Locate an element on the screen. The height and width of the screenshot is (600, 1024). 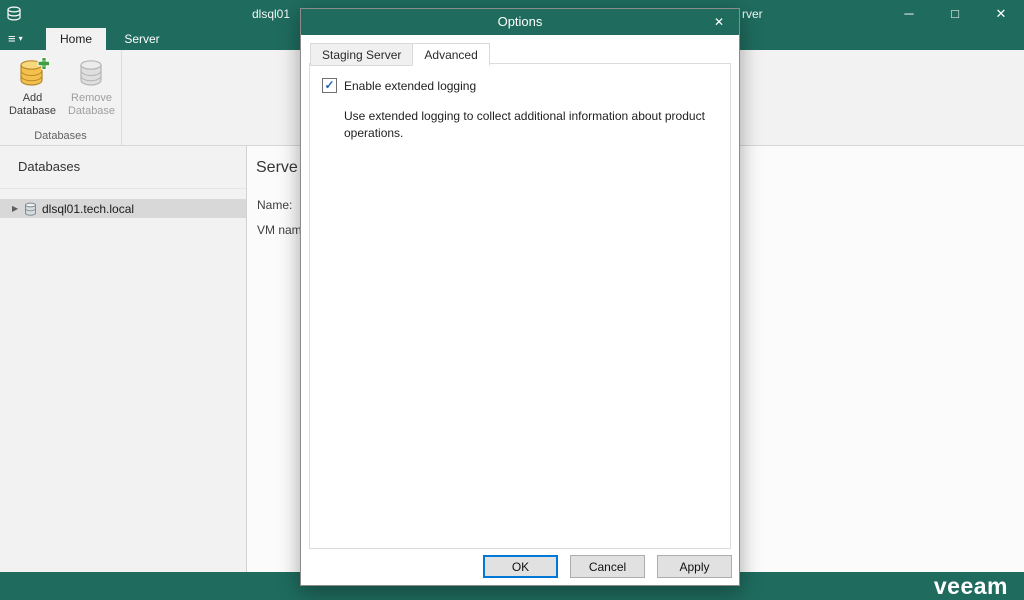
database-icon is located at coordinates (30, 209).